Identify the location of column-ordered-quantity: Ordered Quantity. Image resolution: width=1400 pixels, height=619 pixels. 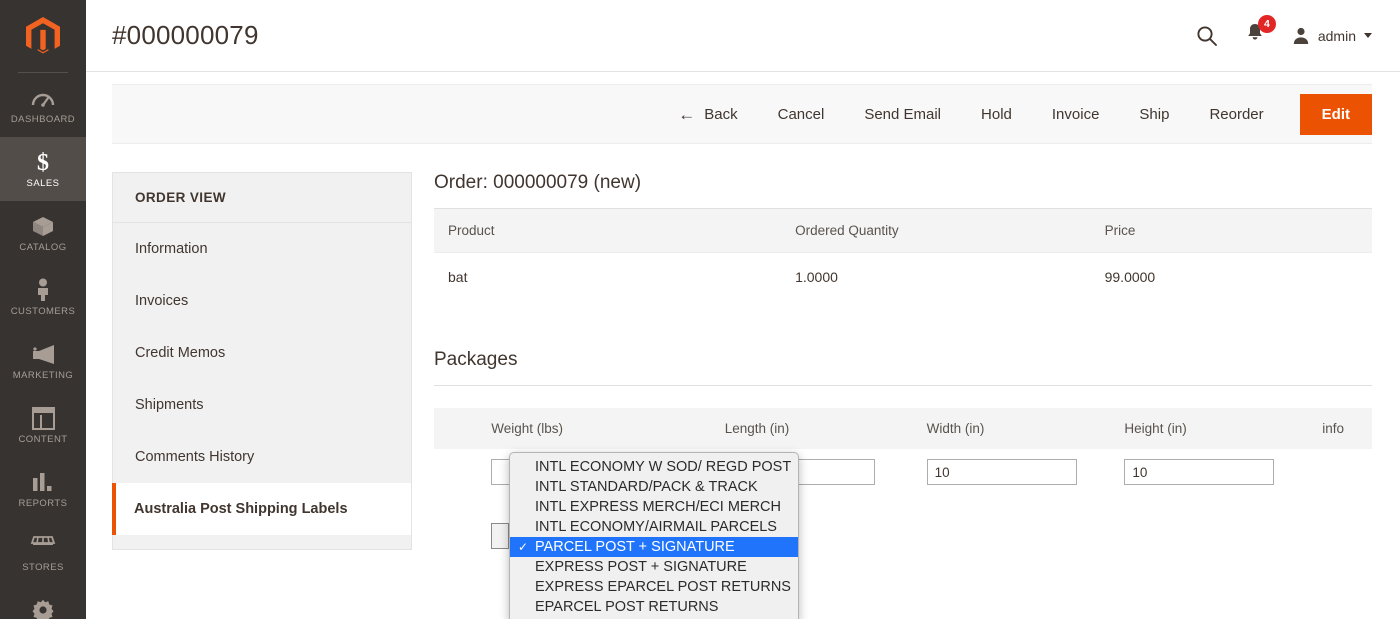
(936, 231).